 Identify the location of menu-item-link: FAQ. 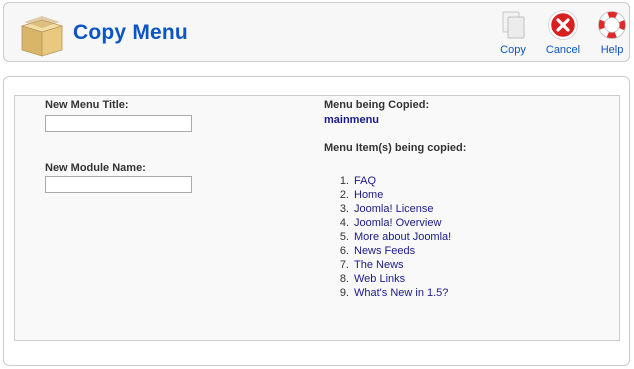
(365, 181).